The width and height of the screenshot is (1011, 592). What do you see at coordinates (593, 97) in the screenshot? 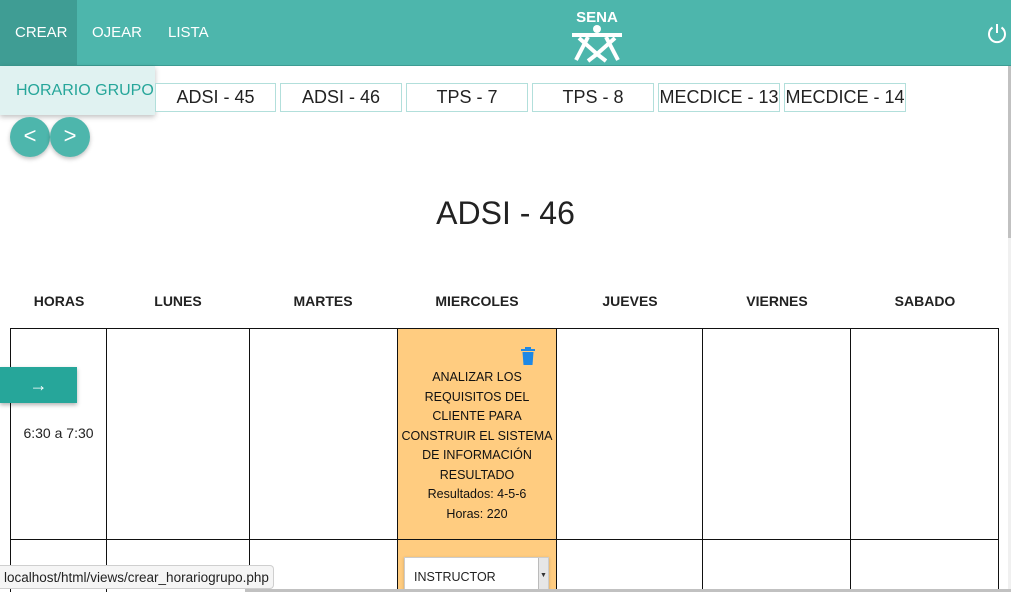
I see `group-tab-tps-8: TPS - 8` at bounding box center [593, 97].